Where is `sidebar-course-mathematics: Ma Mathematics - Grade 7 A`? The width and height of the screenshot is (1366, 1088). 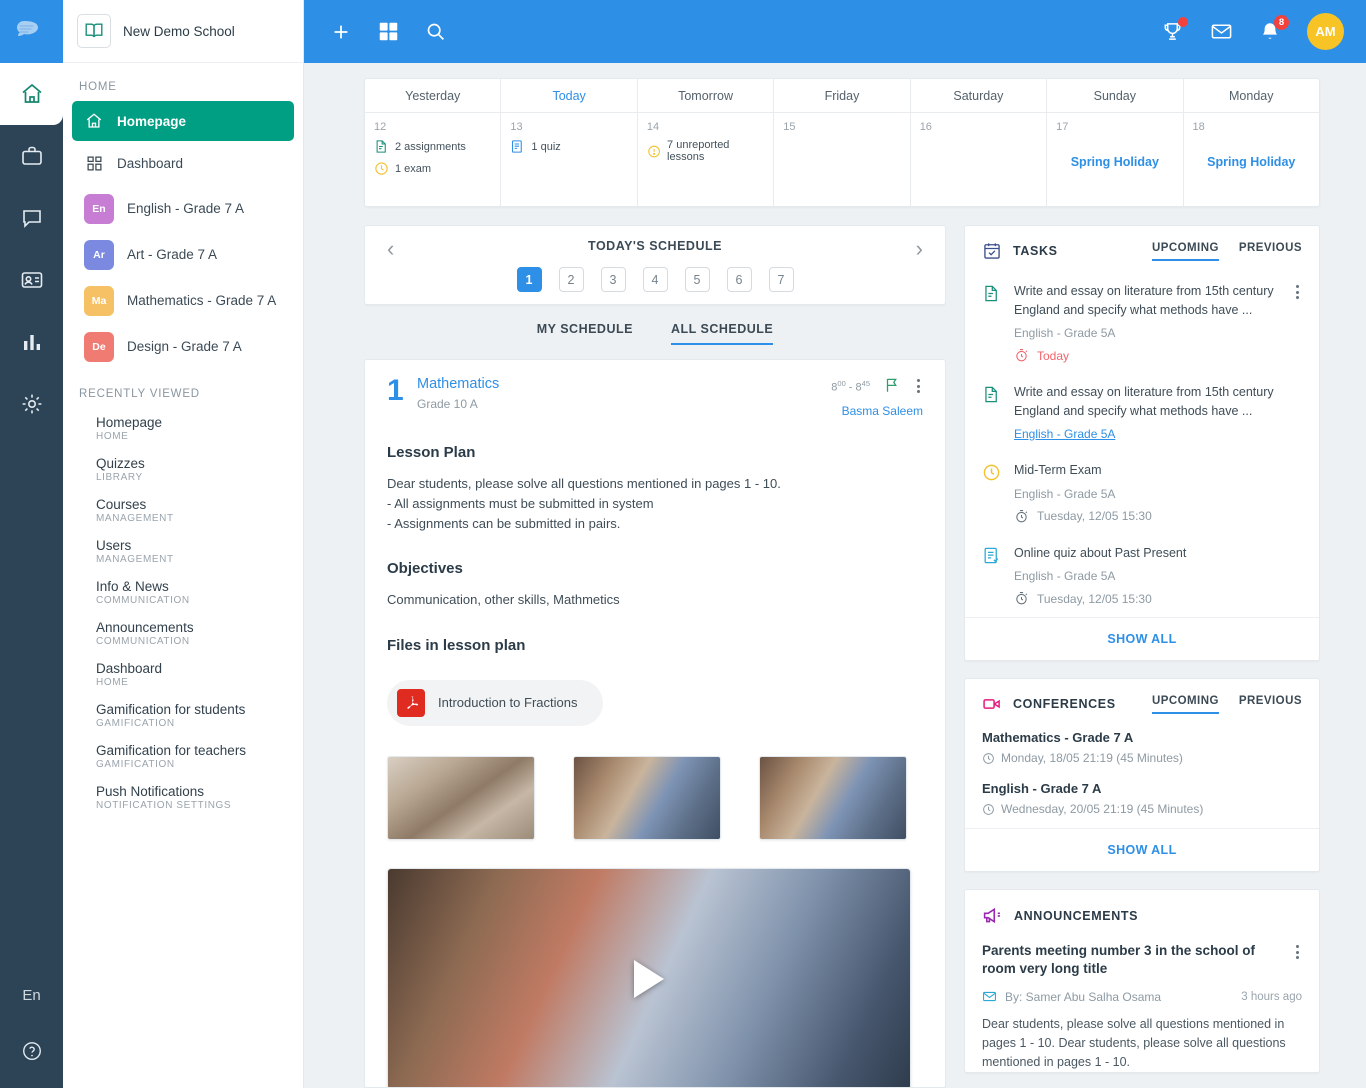
sidebar-course-mathematics: Ma Mathematics - Grade 7 A is located at coordinates (183, 301).